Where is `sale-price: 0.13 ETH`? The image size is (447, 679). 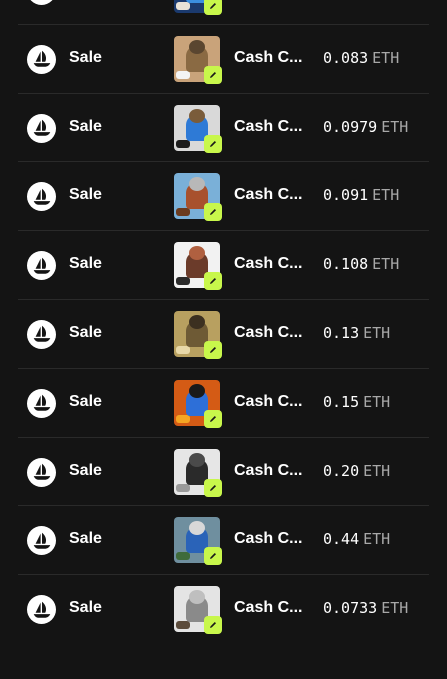
sale-price: 0.13 ETH is located at coordinates (356, 333).